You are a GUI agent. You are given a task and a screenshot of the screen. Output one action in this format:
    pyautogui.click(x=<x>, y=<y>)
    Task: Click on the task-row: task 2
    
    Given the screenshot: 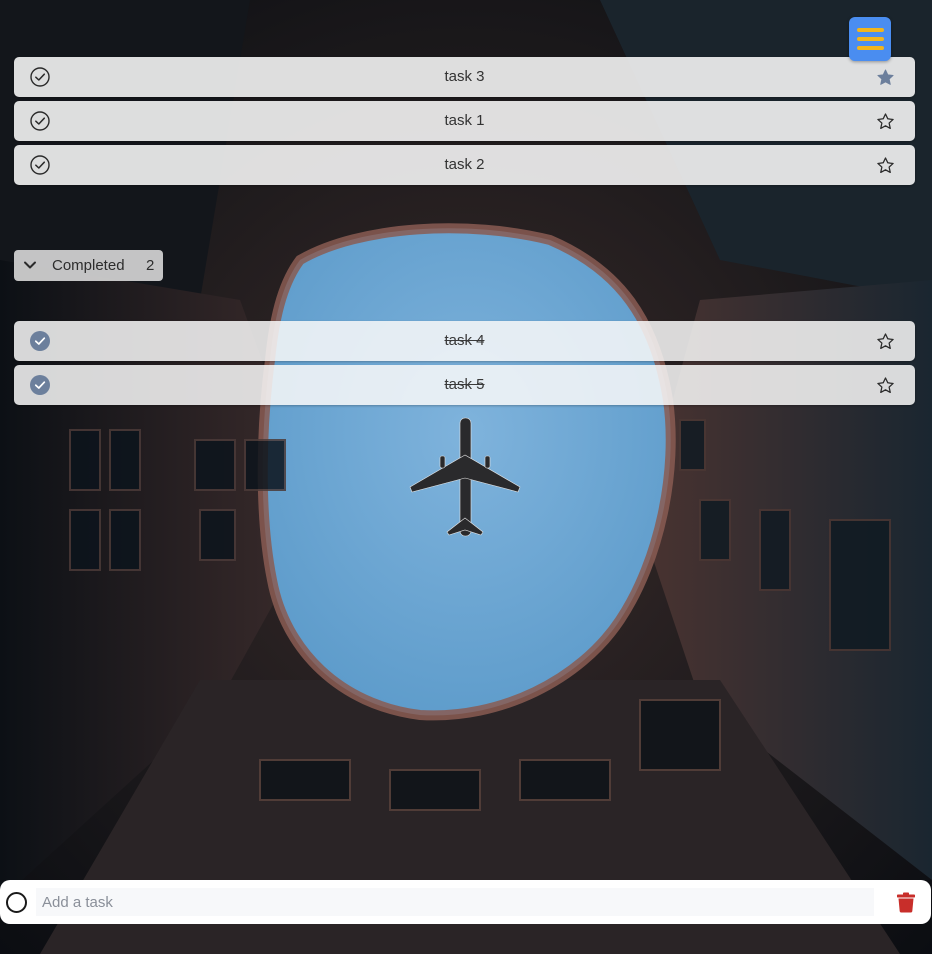 What is the action you would take?
    pyautogui.click(x=464, y=165)
    